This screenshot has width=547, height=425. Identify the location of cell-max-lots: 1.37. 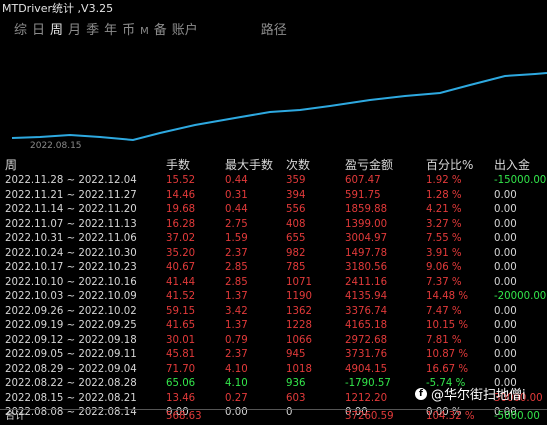
(236, 296).